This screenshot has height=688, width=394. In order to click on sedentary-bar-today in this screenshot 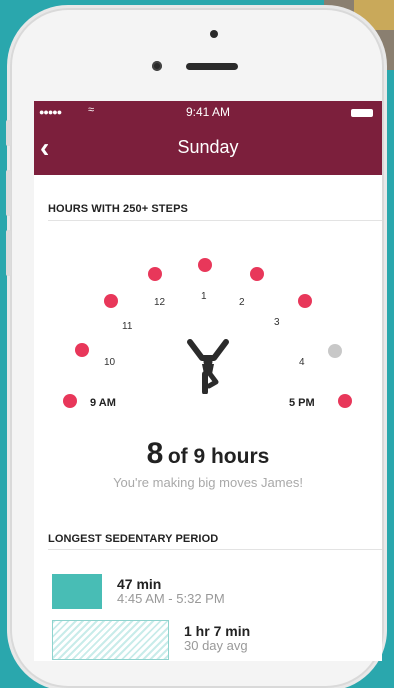, I will do `click(77, 591)`.